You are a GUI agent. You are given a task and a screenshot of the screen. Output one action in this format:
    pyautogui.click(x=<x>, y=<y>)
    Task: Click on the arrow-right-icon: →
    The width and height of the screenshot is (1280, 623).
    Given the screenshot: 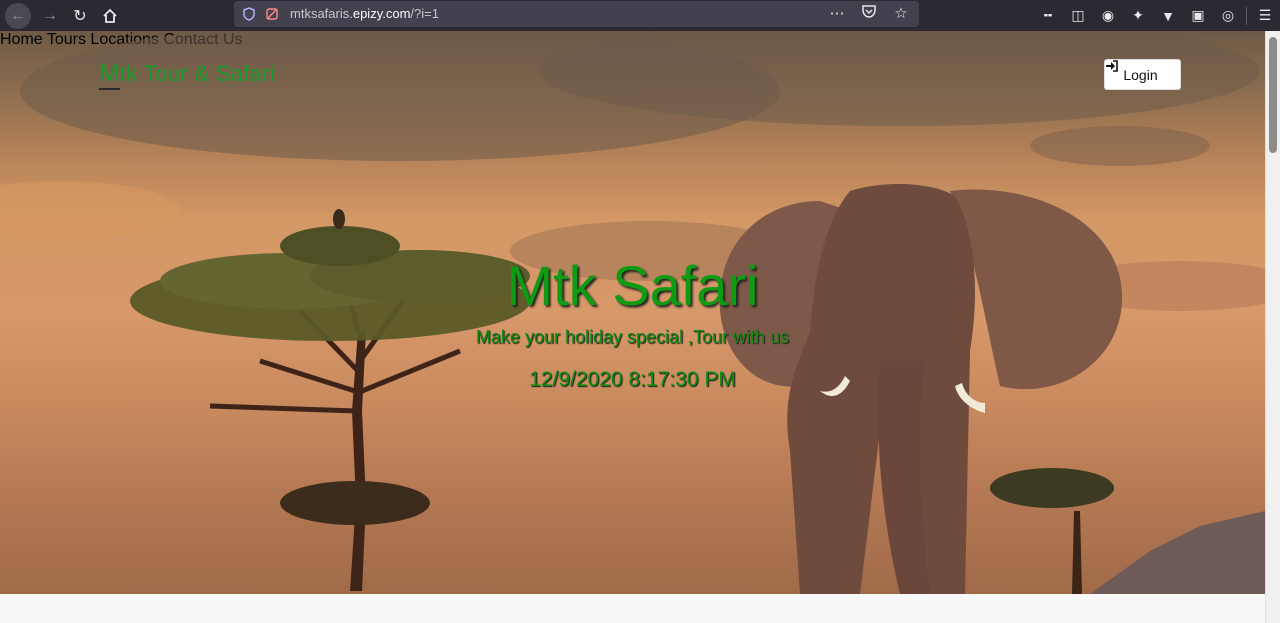 What is the action you would take?
    pyautogui.click(x=50, y=16)
    